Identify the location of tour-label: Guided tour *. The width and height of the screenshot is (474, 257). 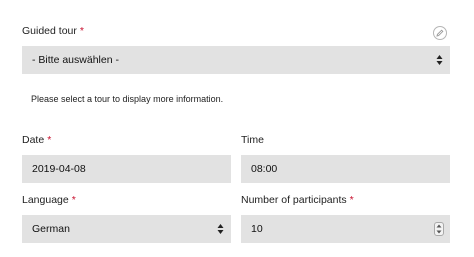
(53, 31).